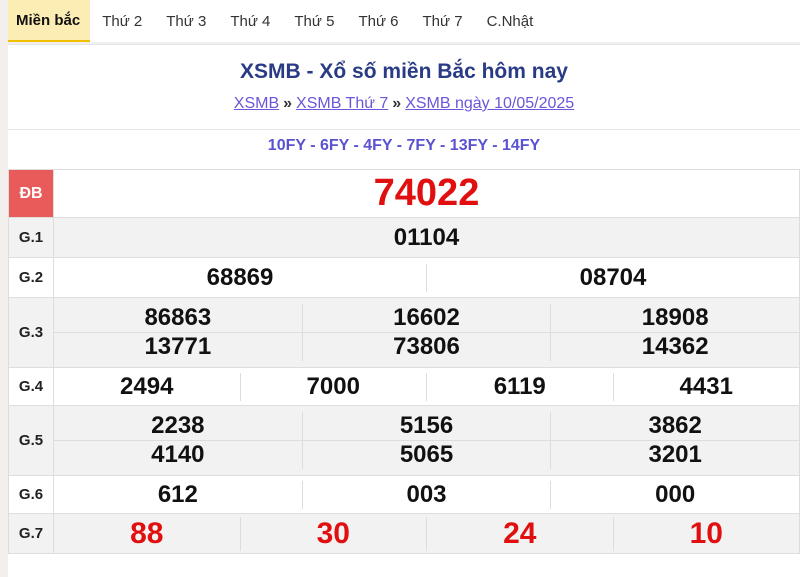 Image resolution: width=800 pixels, height=577 pixels. Describe the element at coordinates (489, 103) in the screenshot. I see `breadcrumb-link-date: XSMB ngày 10/05/2025` at that location.